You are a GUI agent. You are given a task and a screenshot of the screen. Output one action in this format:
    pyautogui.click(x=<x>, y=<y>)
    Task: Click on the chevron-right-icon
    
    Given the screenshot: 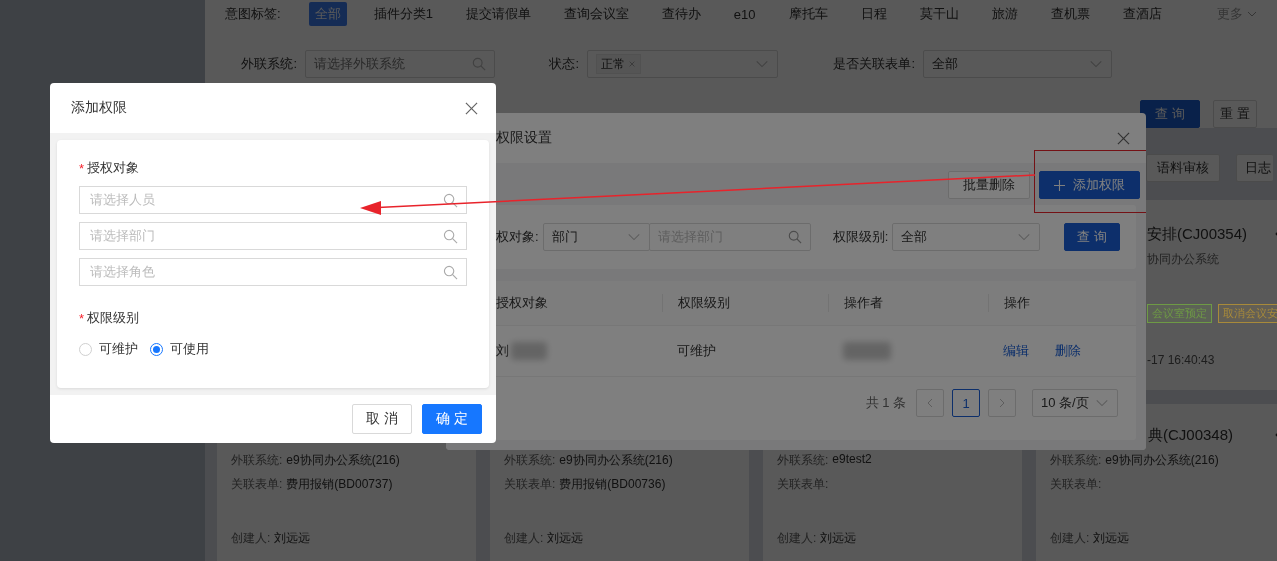 What is the action you would take?
    pyautogui.click(x=1002, y=403)
    